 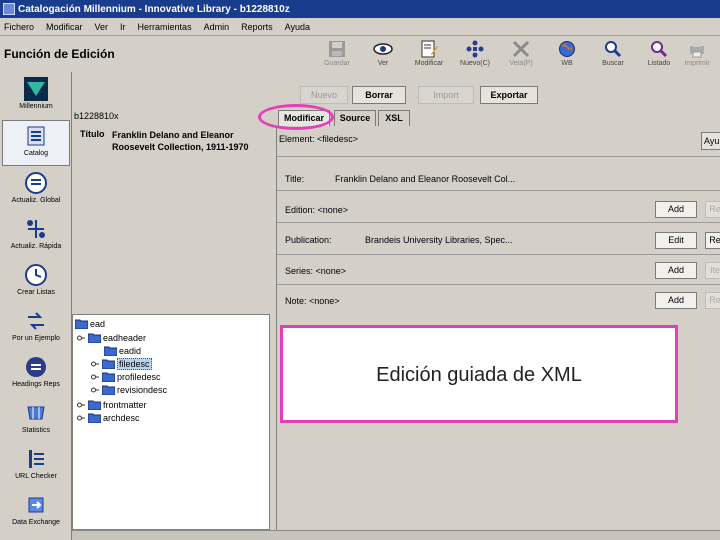 I want to click on tree-node-profiledesc: profiledesc, so click(x=126, y=376).